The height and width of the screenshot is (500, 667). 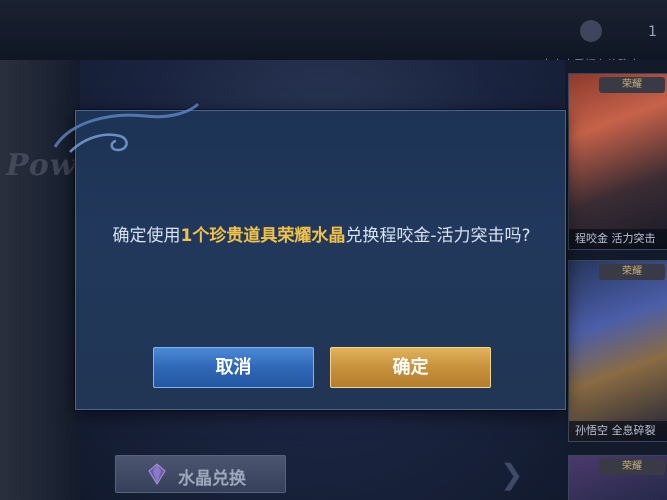 What do you see at coordinates (617, 161) in the screenshot?
I see `skin-card: 荣耀 程咬金 活力突击` at bounding box center [617, 161].